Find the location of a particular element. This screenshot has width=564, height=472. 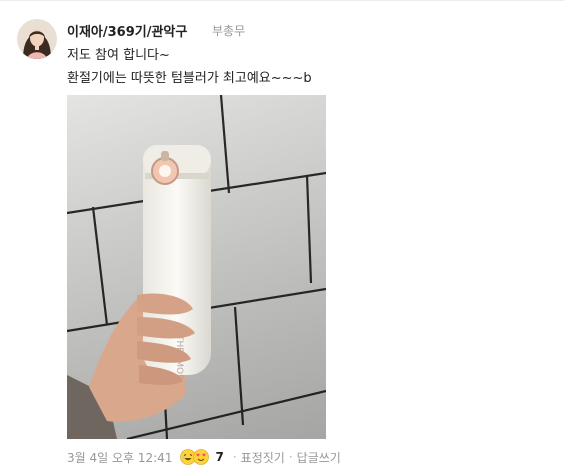

author-avatar is located at coordinates (37, 39).